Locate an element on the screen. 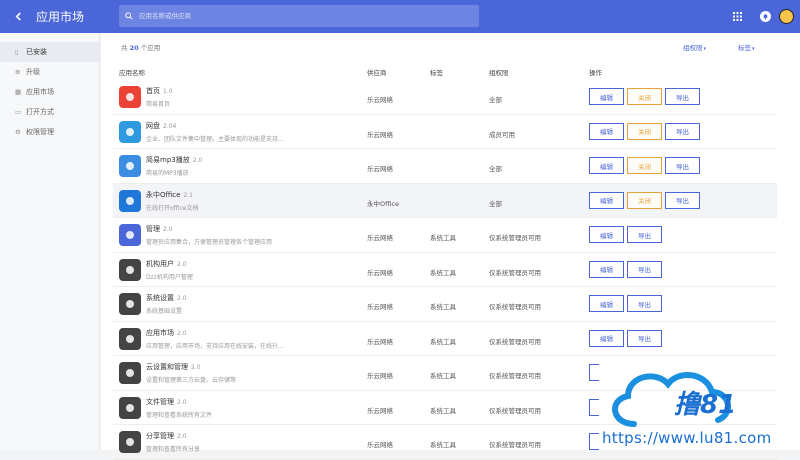 The width and height of the screenshot is (800, 460). grid-icon: ▦ is located at coordinates (19, 92).